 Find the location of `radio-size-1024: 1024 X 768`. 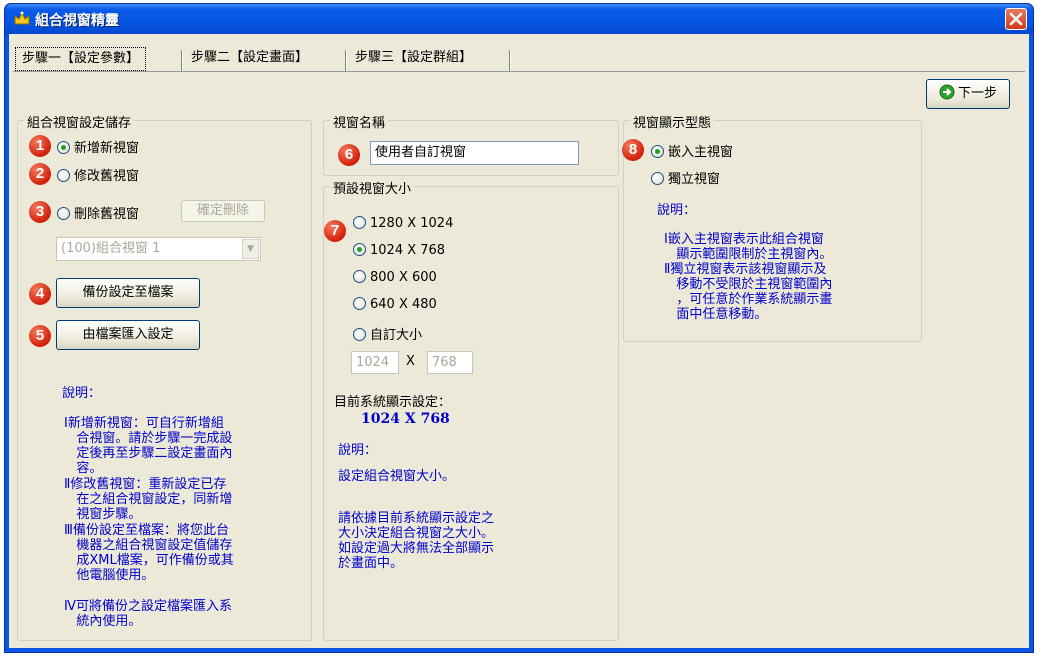

radio-size-1024: 1024 X 768 is located at coordinates (399, 252).